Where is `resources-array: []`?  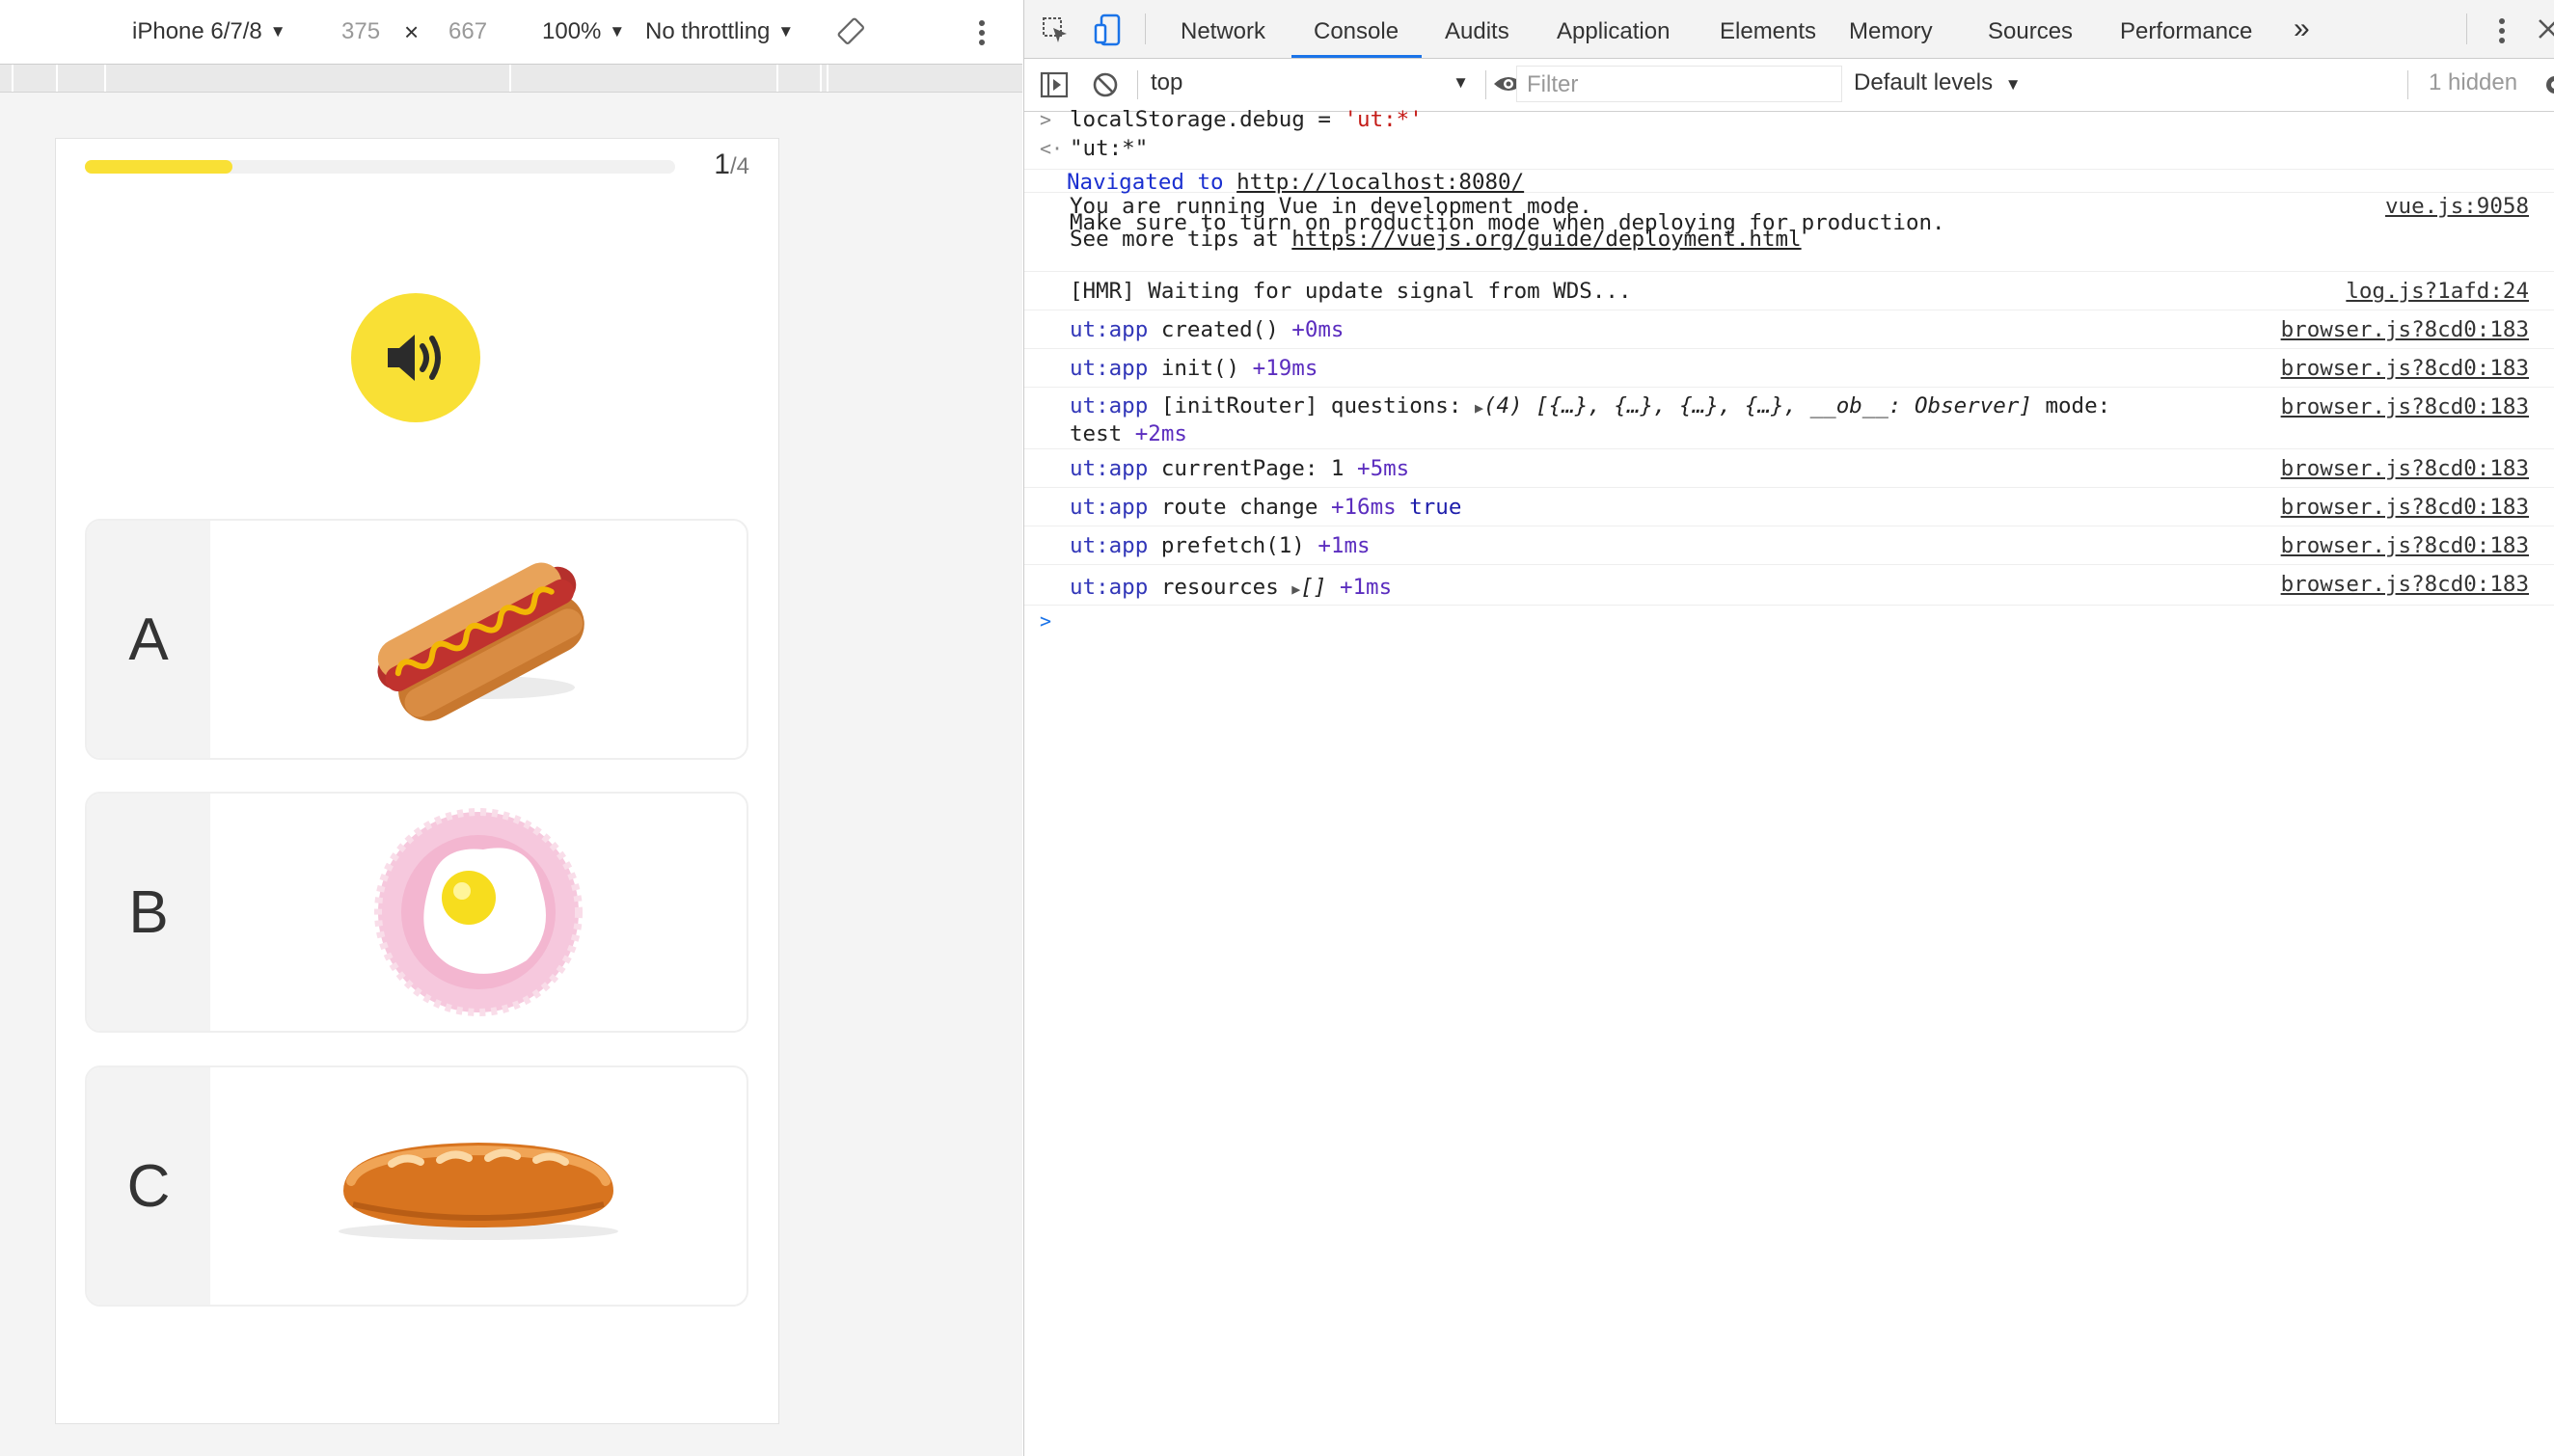
resources-array: [] is located at coordinates (1313, 587).